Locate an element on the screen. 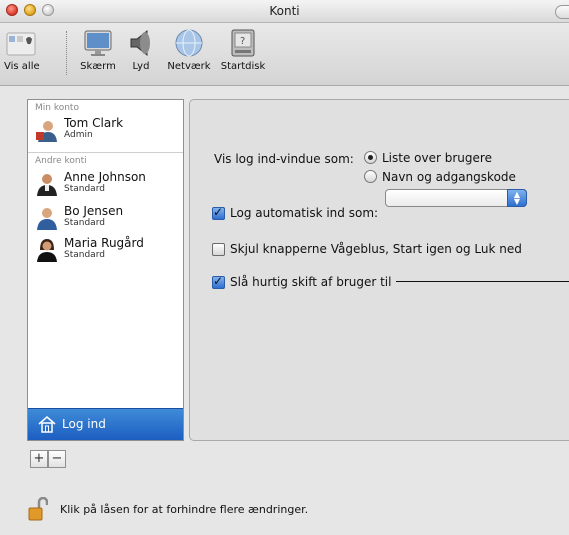 The height and width of the screenshot is (535, 569). auto-login-label: Log automatisk ind som: is located at coordinates (304, 213).